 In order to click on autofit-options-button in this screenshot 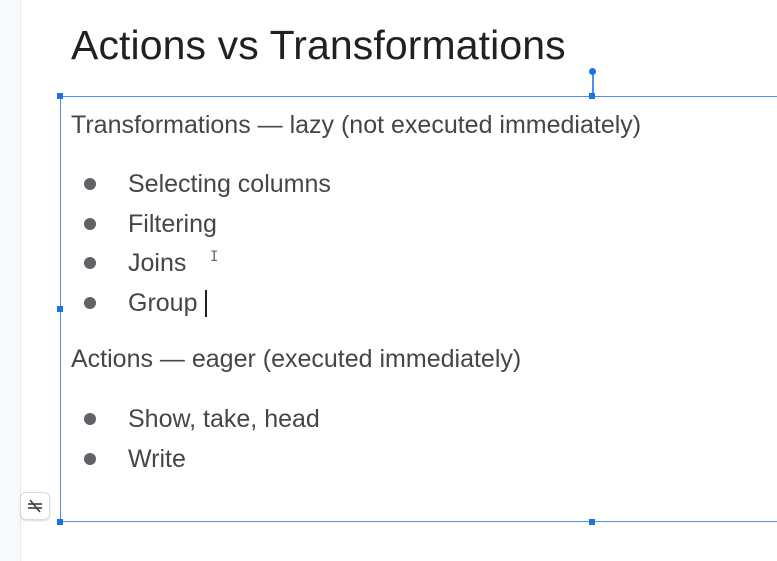, I will do `click(35, 506)`.